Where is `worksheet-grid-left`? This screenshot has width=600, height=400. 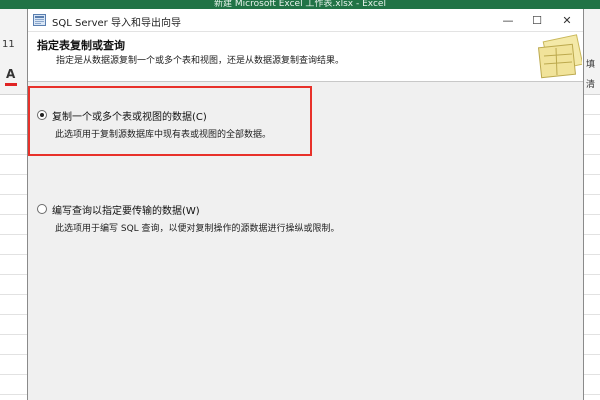
worksheet-grid-left is located at coordinates (13, 247).